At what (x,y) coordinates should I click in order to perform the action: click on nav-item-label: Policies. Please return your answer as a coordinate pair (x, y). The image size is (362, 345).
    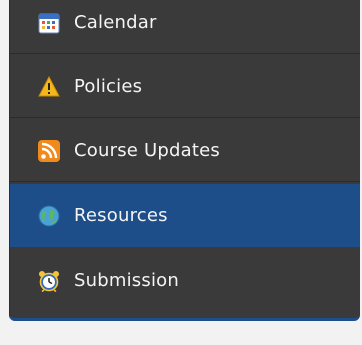
    Looking at the image, I should click on (108, 86).